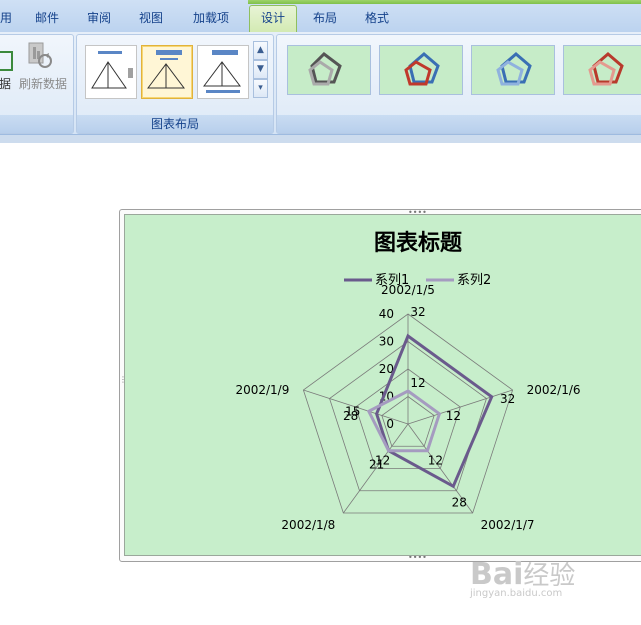 Image resolution: width=641 pixels, height=625 pixels. I want to click on layout-3-icon, so click(222, 71).